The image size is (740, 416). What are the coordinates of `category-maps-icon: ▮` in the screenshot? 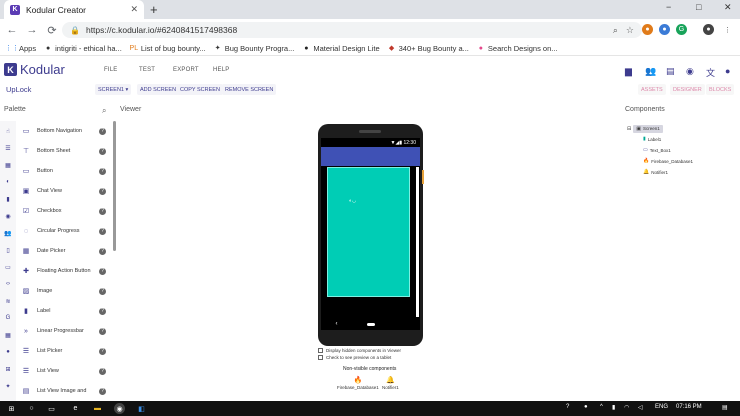 It's located at (8, 199).